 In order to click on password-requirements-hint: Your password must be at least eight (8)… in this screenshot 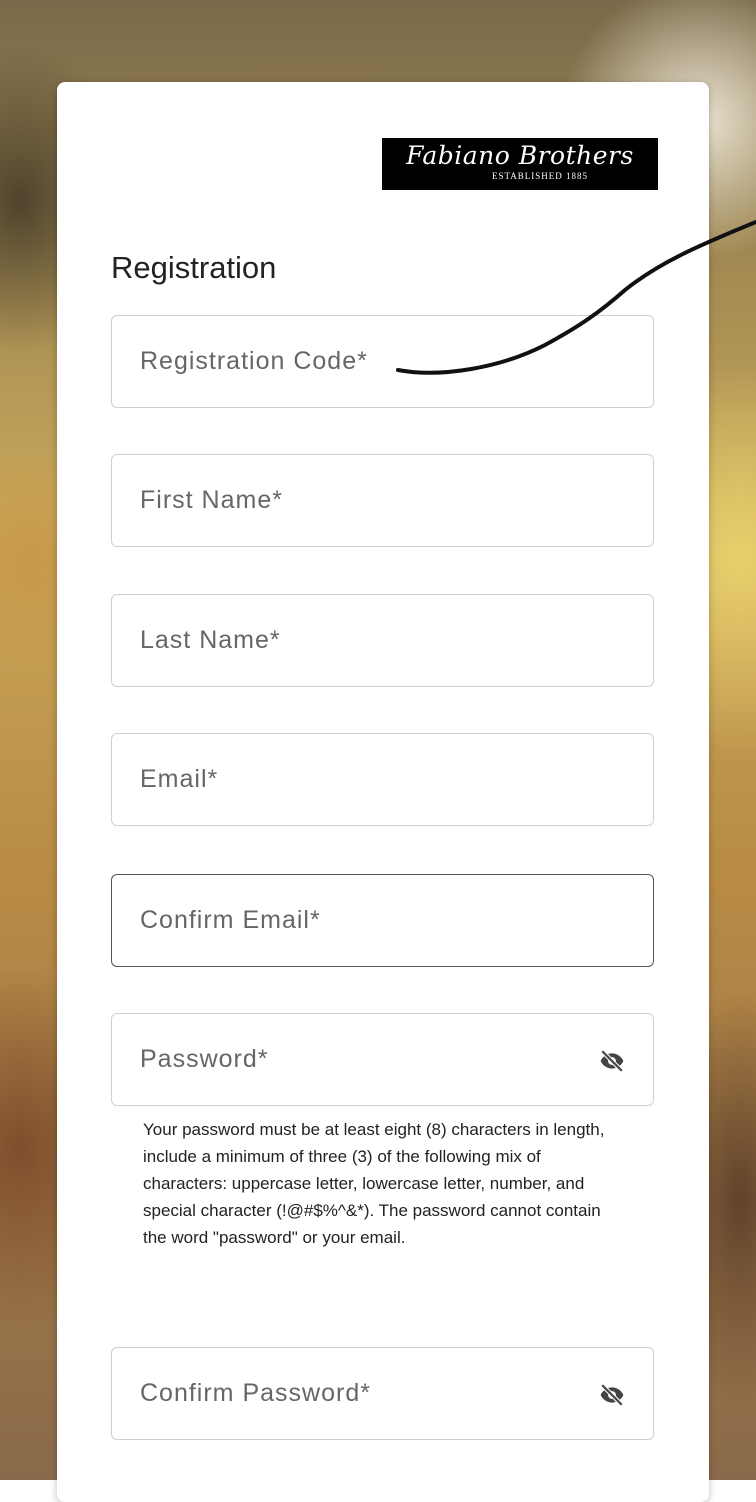, I will do `click(374, 1183)`.